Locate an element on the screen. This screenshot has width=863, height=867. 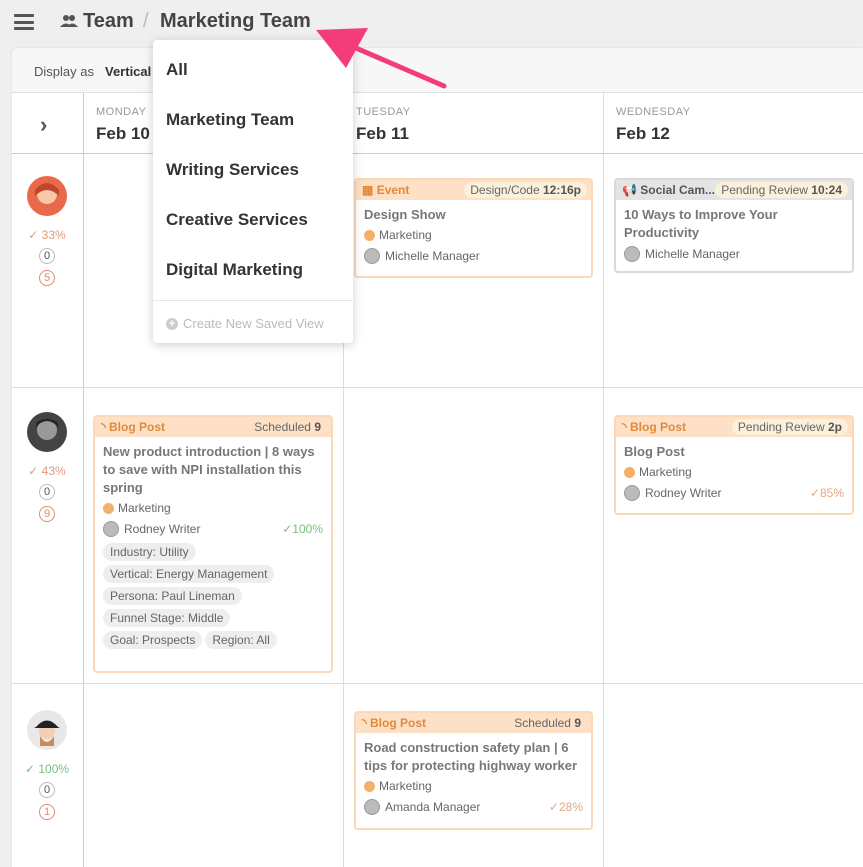
person-row-1: ✓ 33% 0 5 is located at coordinates (47, 231).